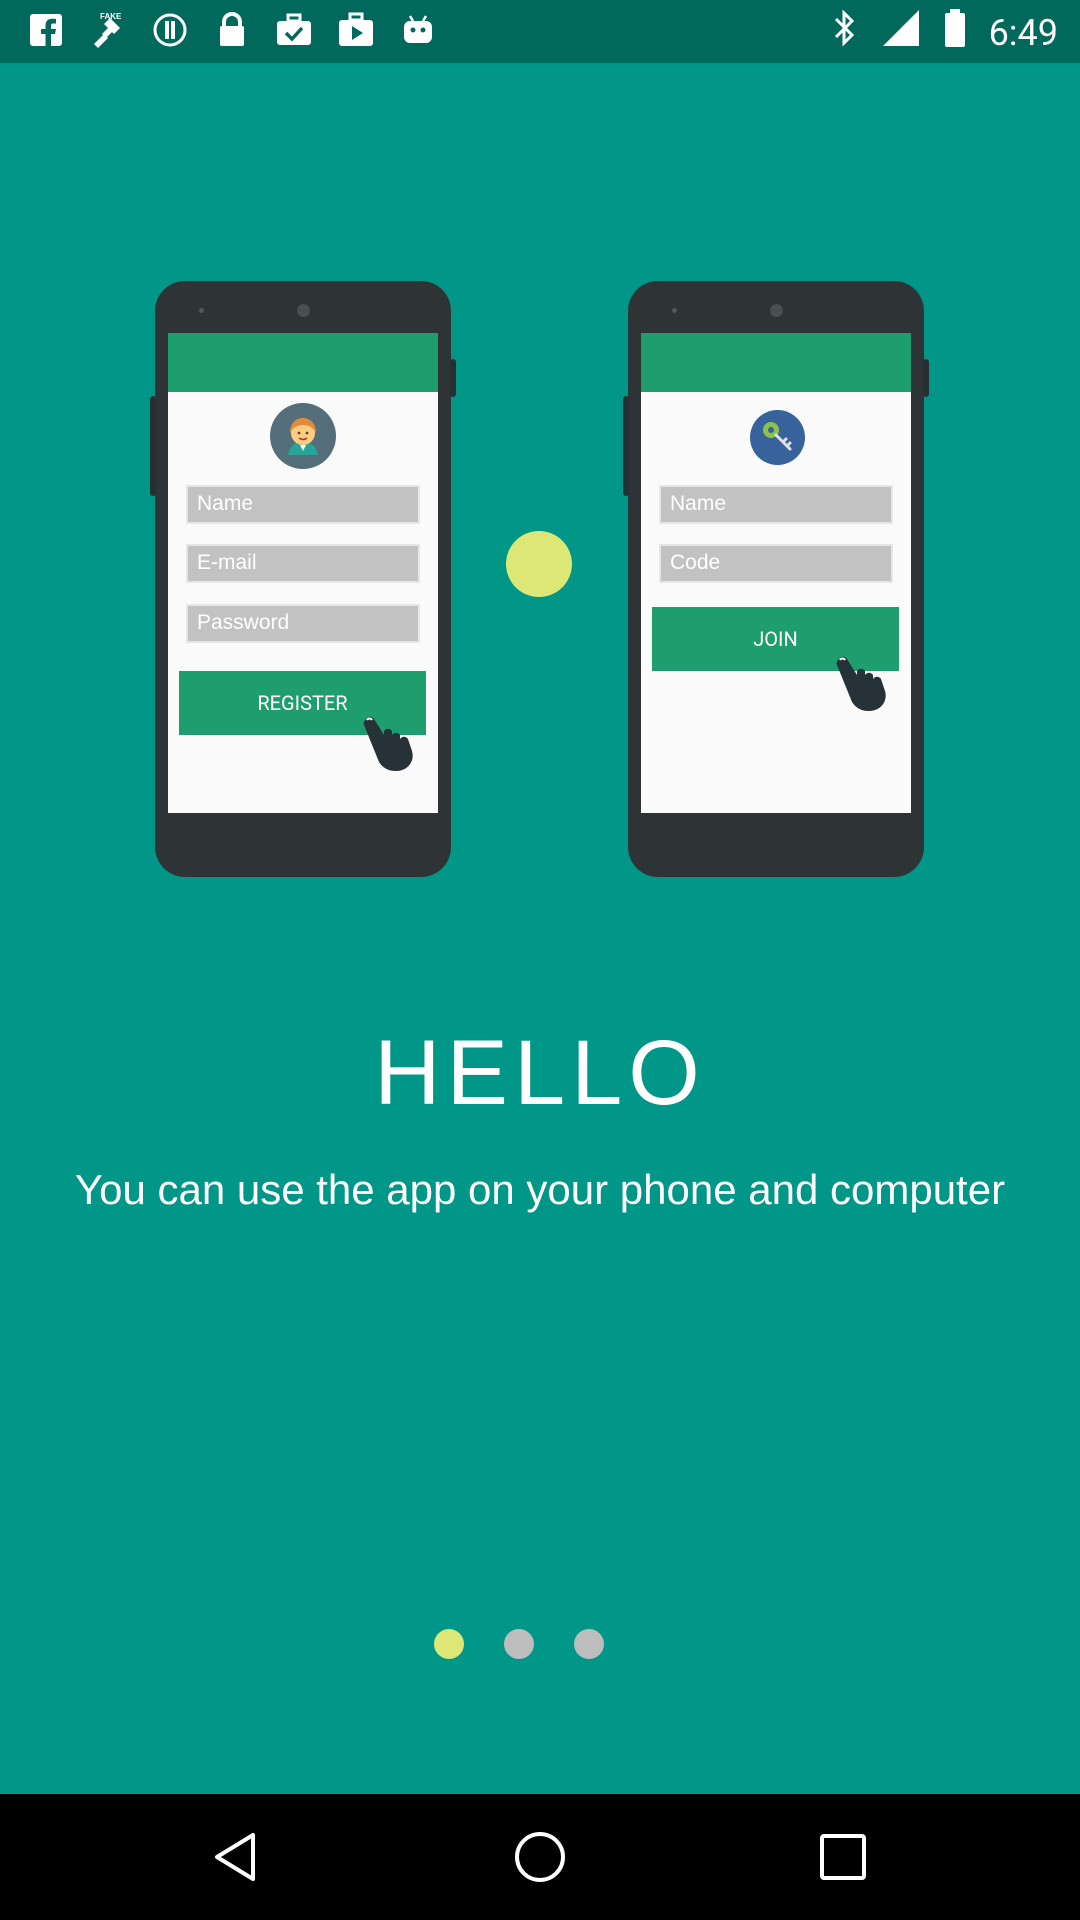  I want to click on page-title: HELLO, so click(540, 1073).